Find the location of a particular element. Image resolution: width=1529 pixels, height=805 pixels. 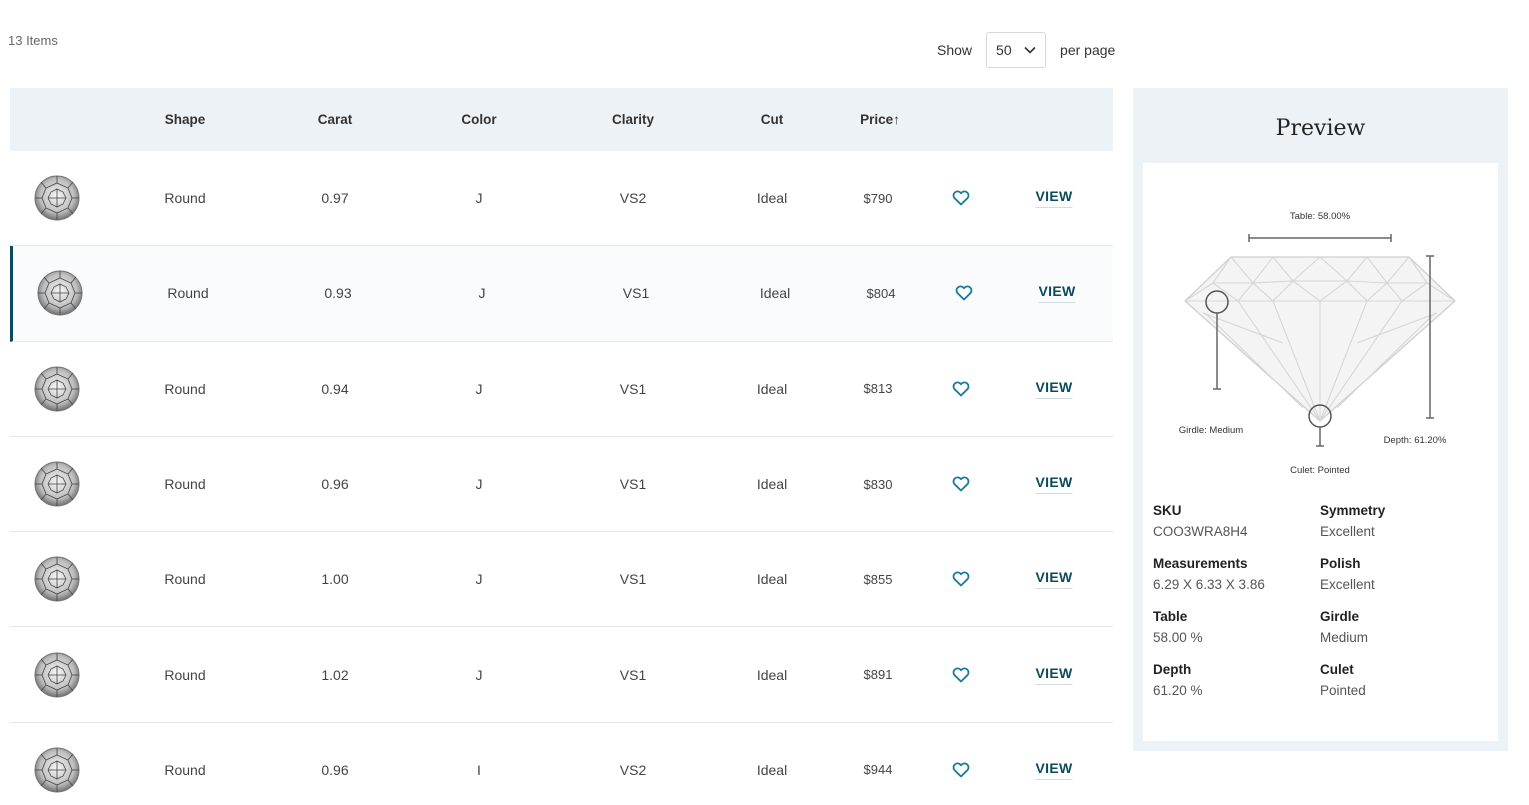

preview-title: Preview is located at coordinates (1320, 128).